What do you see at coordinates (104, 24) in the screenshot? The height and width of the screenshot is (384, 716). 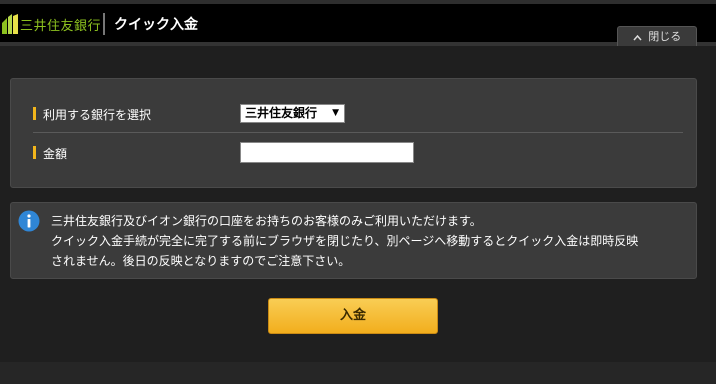 I see `header-divider` at bounding box center [104, 24].